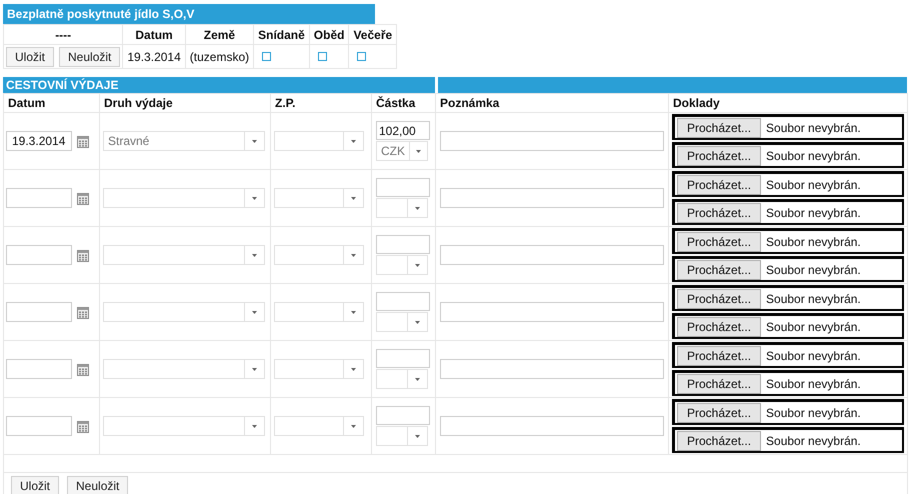 The height and width of the screenshot is (494, 910). I want to click on column-header: Z.P., so click(321, 103).